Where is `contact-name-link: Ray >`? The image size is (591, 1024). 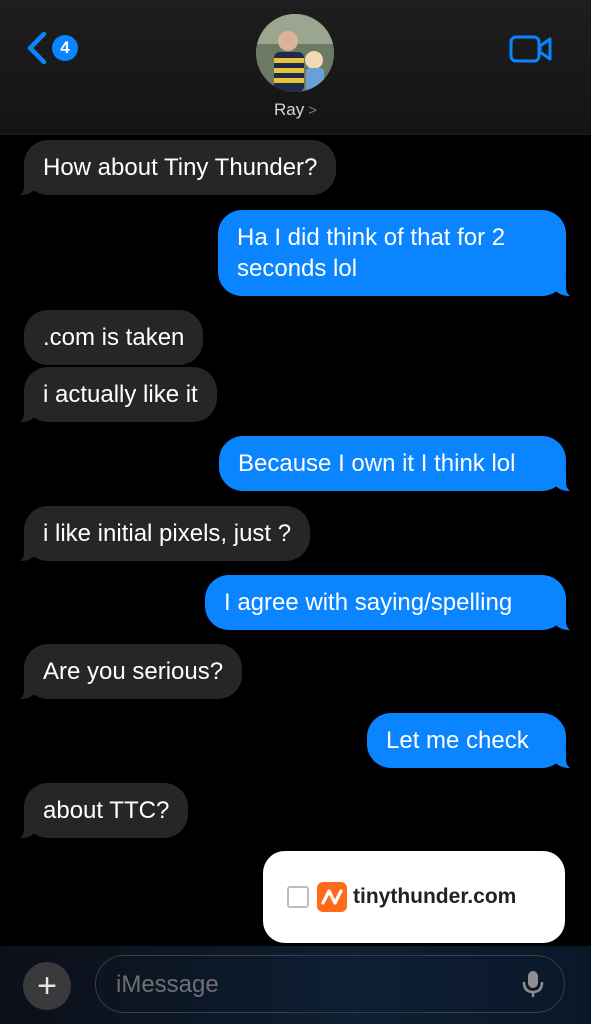 contact-name-link: Ray > is located at coordinates (295, 110).